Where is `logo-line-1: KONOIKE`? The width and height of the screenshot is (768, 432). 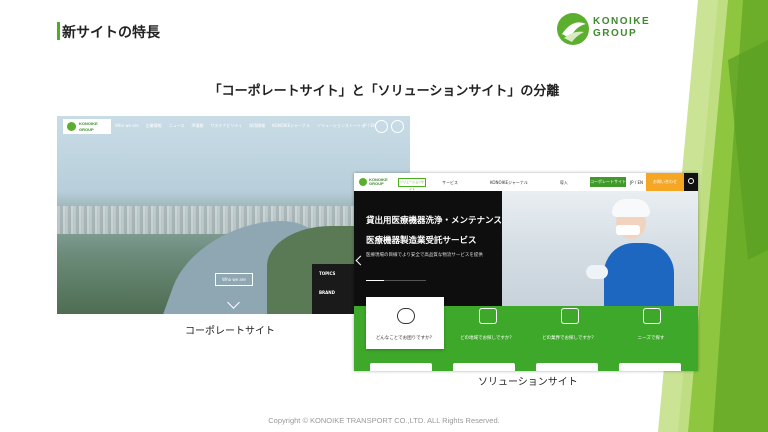
logo-line-1: KONOIKE is located at coordinates (622, 21).